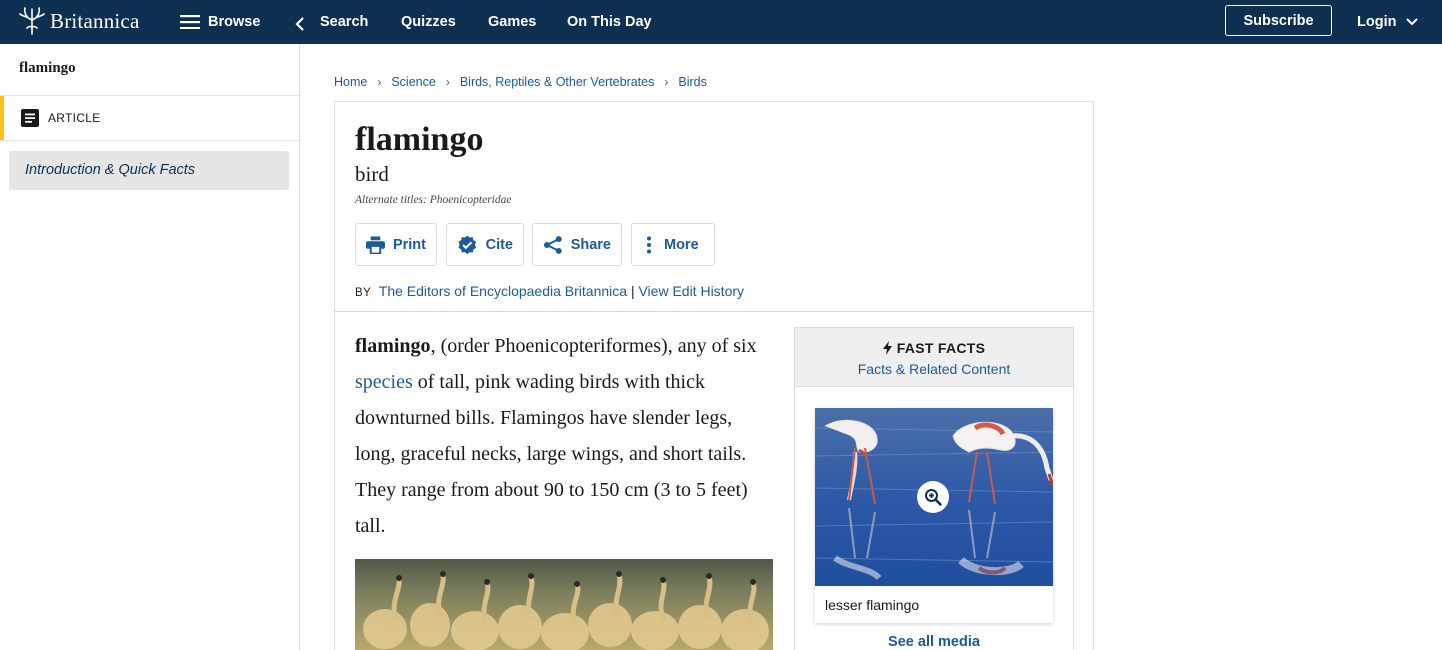  Describe the element at coordinates (1377, 22) in the screenshot. I see `login-label: Login` at that location.